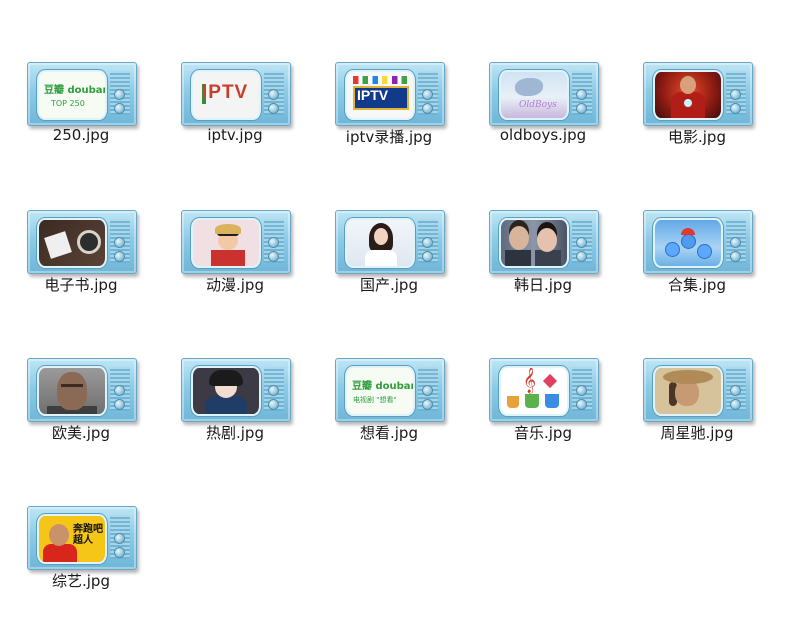  I want to click on file-item-western: 欧美.jpg, so click(81, 410).